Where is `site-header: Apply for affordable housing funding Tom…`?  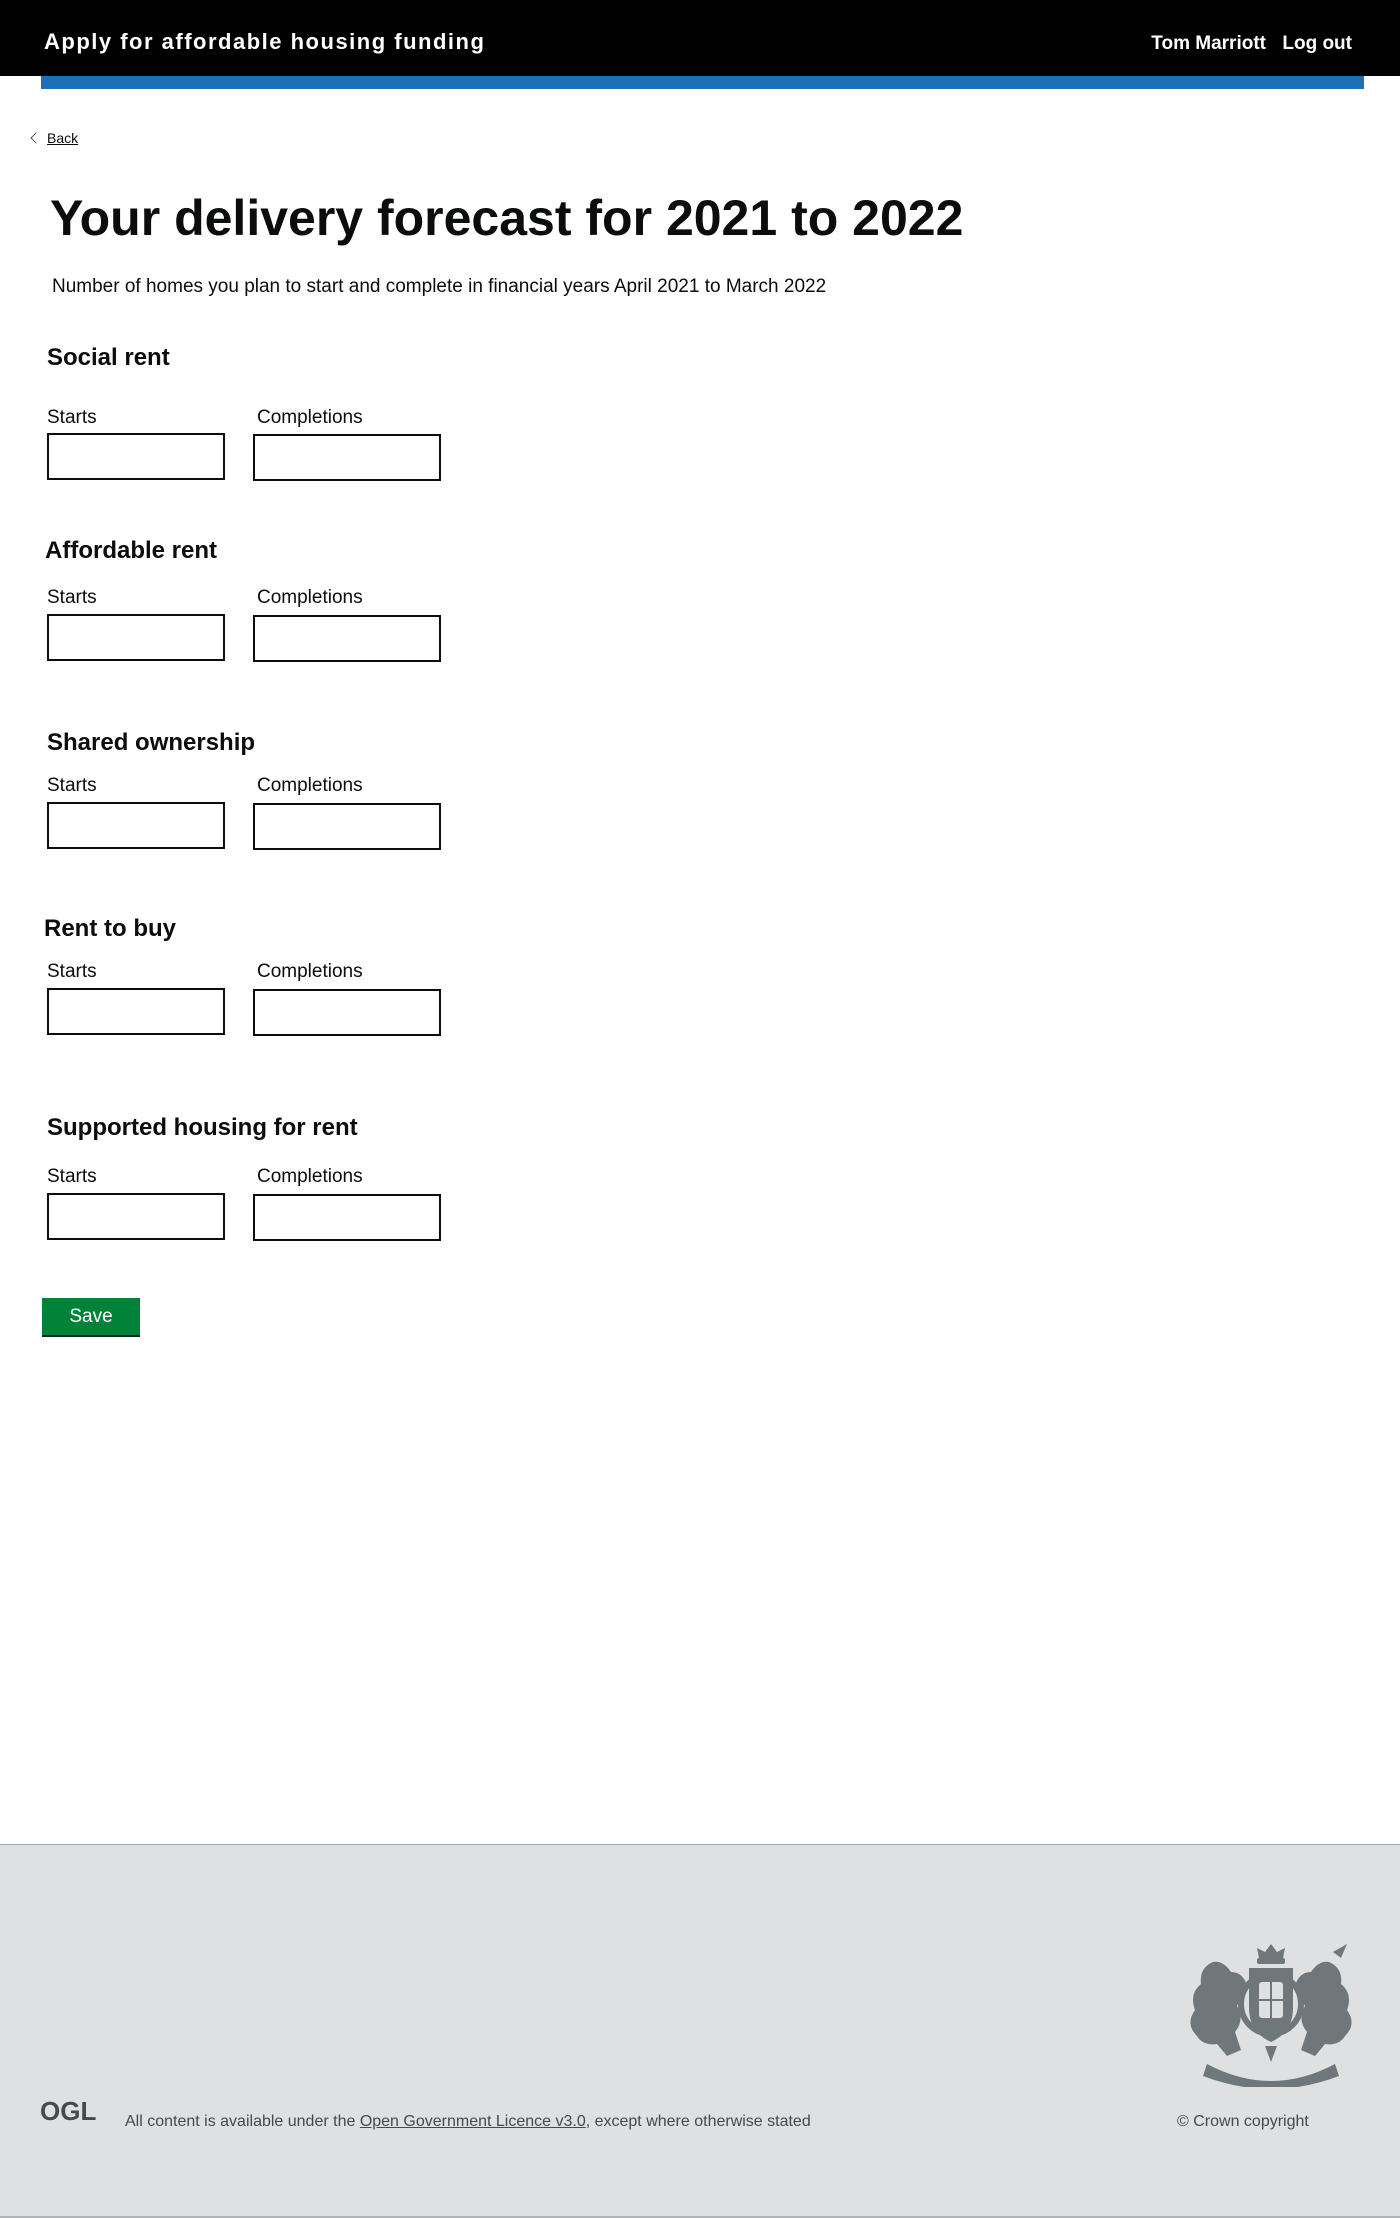
site-header: Apply for affordable housing funding Tom… is located at coordinates (700, 38).